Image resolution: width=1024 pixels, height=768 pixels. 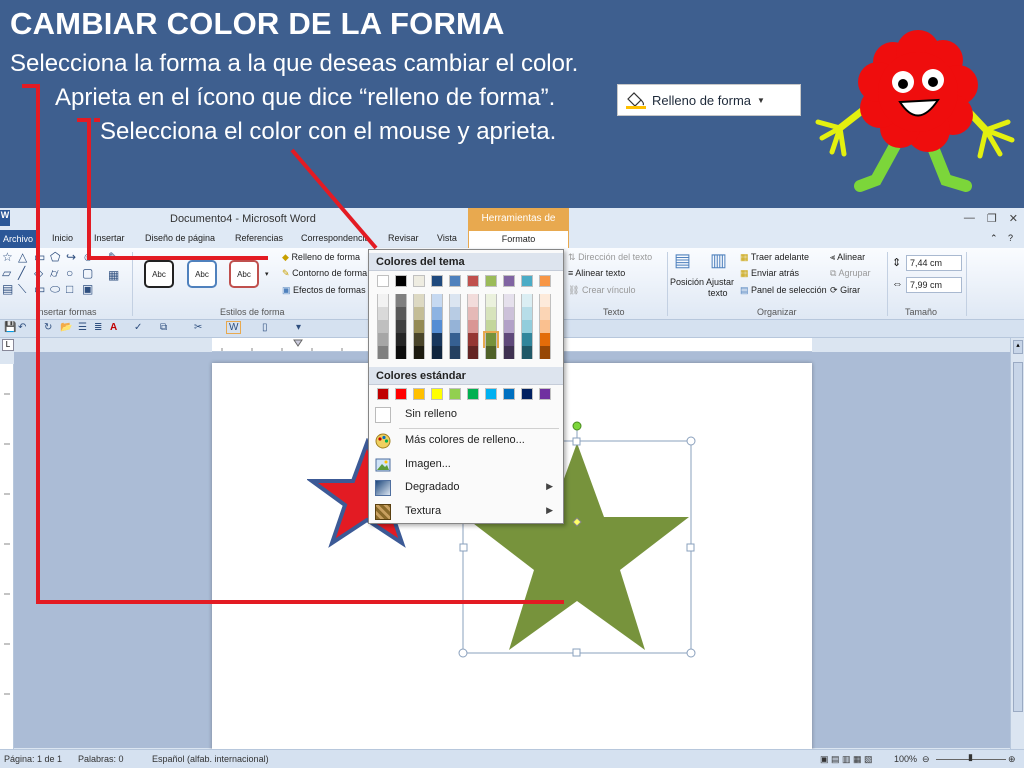 I want to click on copy-icon: ⧉, so click(x=163, y=327).